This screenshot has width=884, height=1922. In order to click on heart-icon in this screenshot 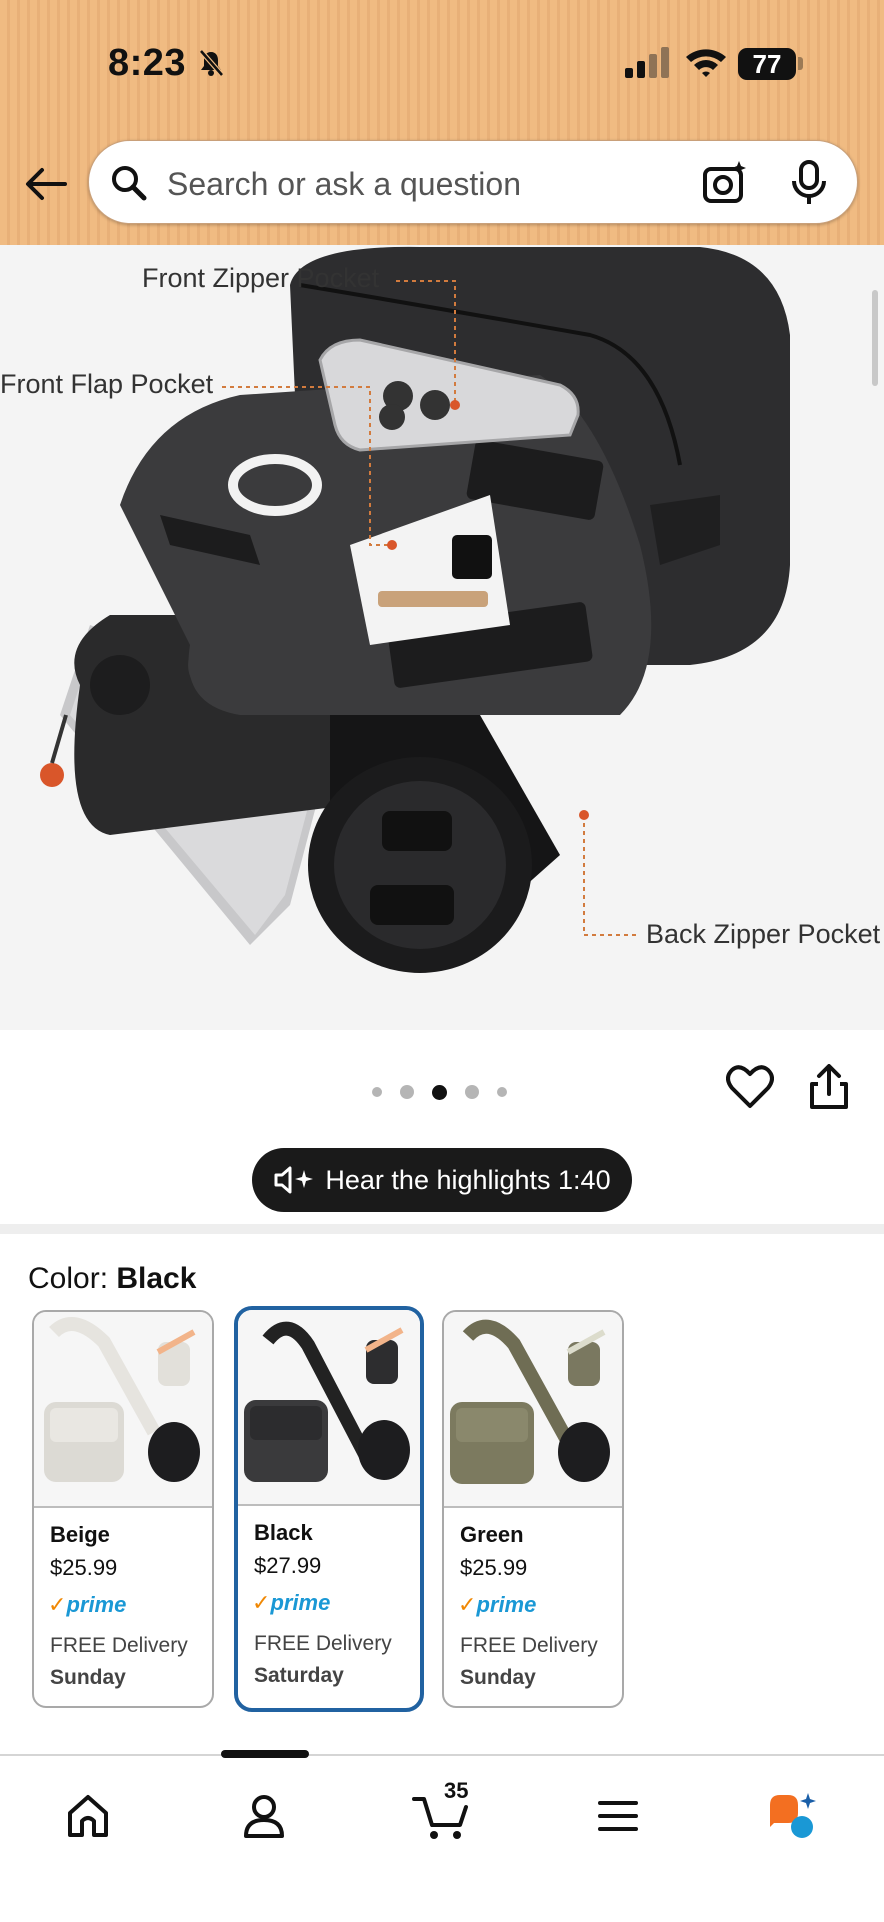, I will do `click(750, 1086)`.